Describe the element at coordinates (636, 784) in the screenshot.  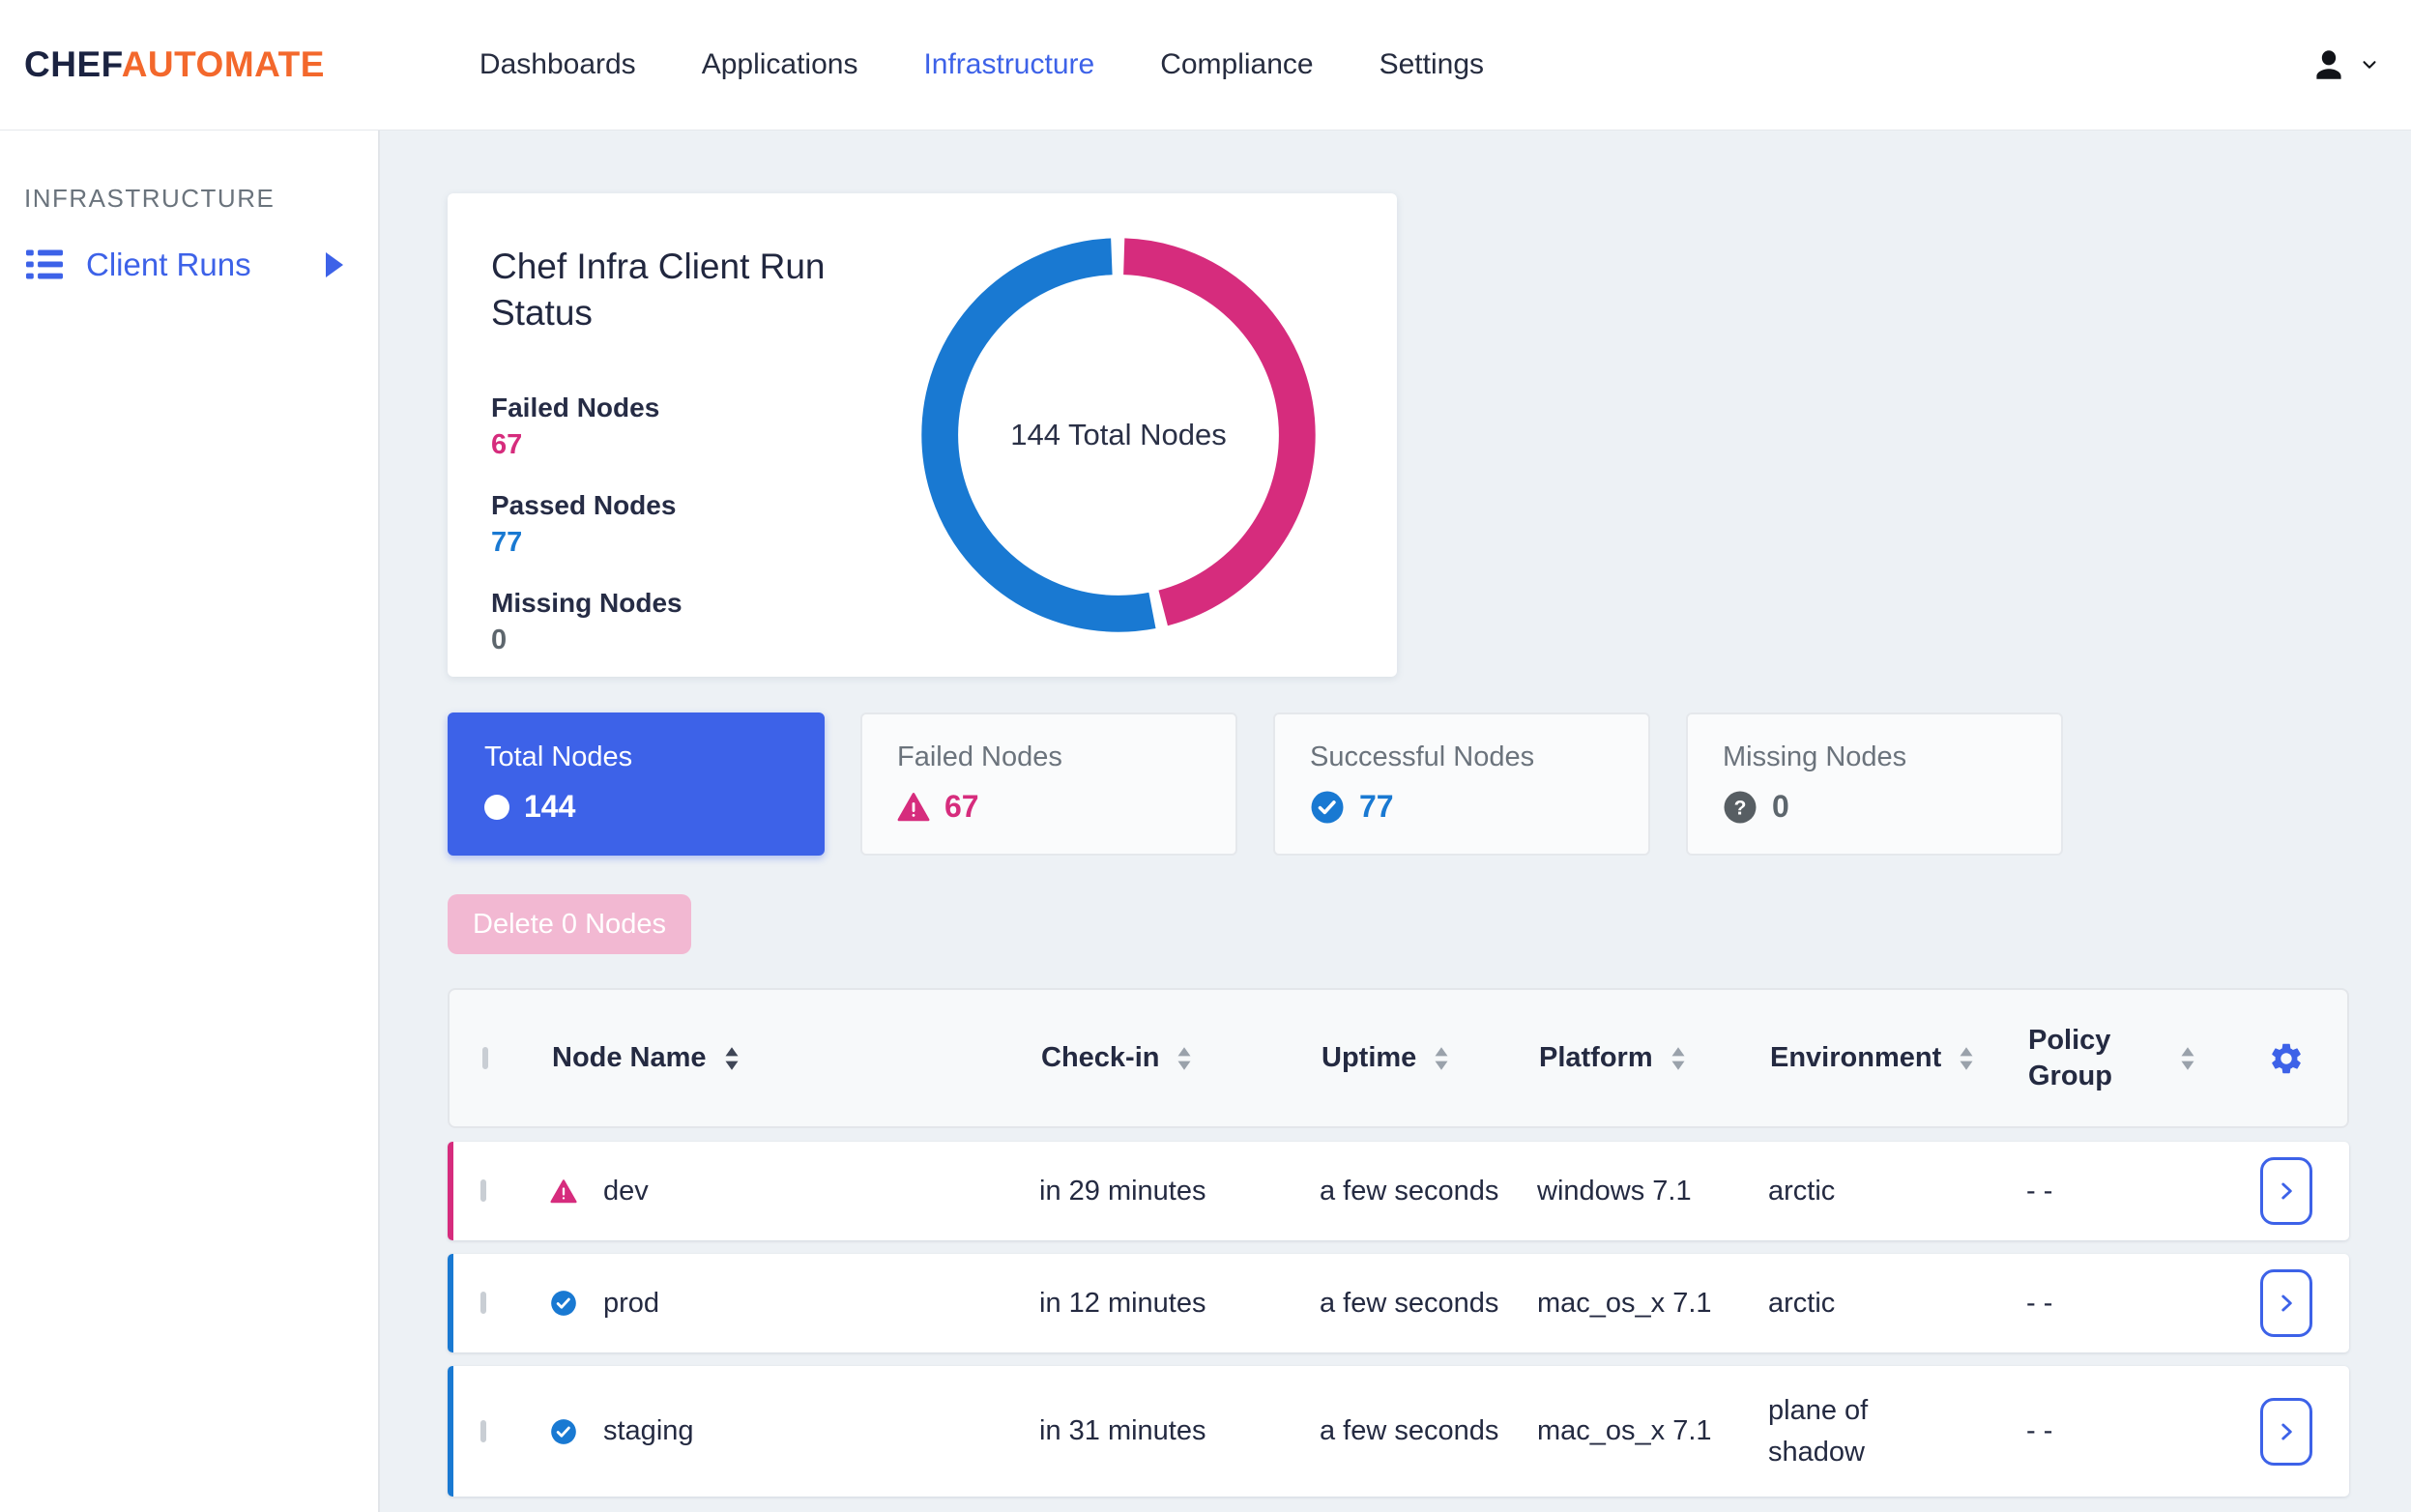
I see `total-nodes-card: Total Nodes 144` at that location.